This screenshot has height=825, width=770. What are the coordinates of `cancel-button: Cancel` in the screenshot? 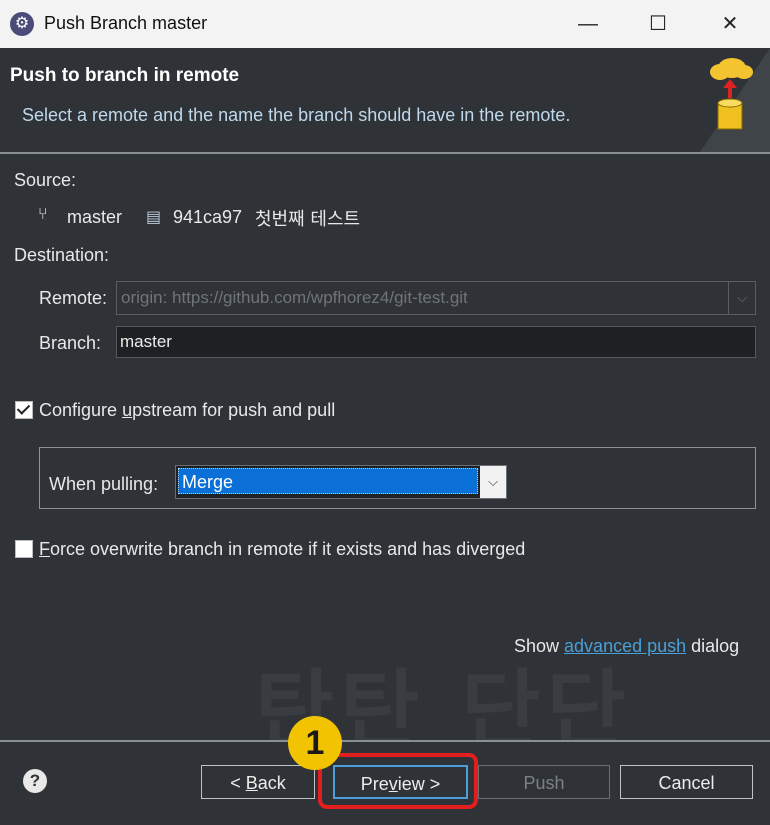 It's located at (686, 782).